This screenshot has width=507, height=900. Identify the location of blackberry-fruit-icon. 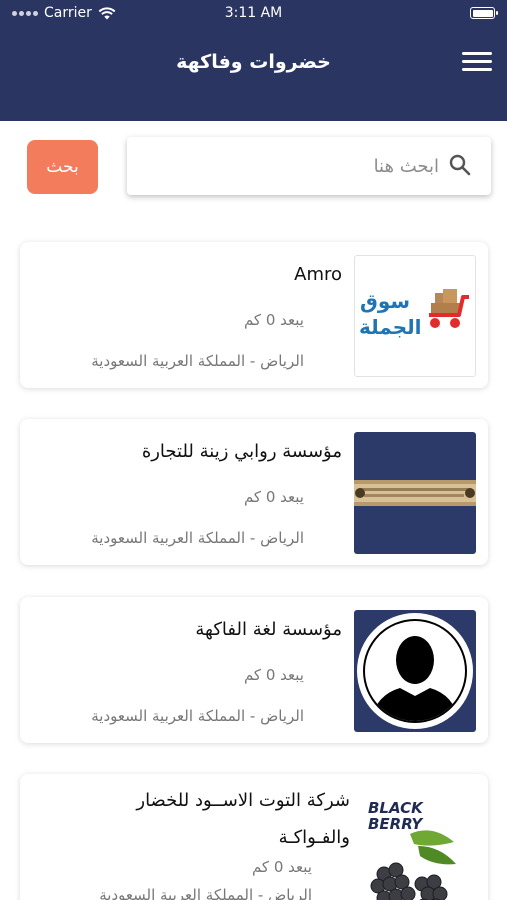
(413, 865).